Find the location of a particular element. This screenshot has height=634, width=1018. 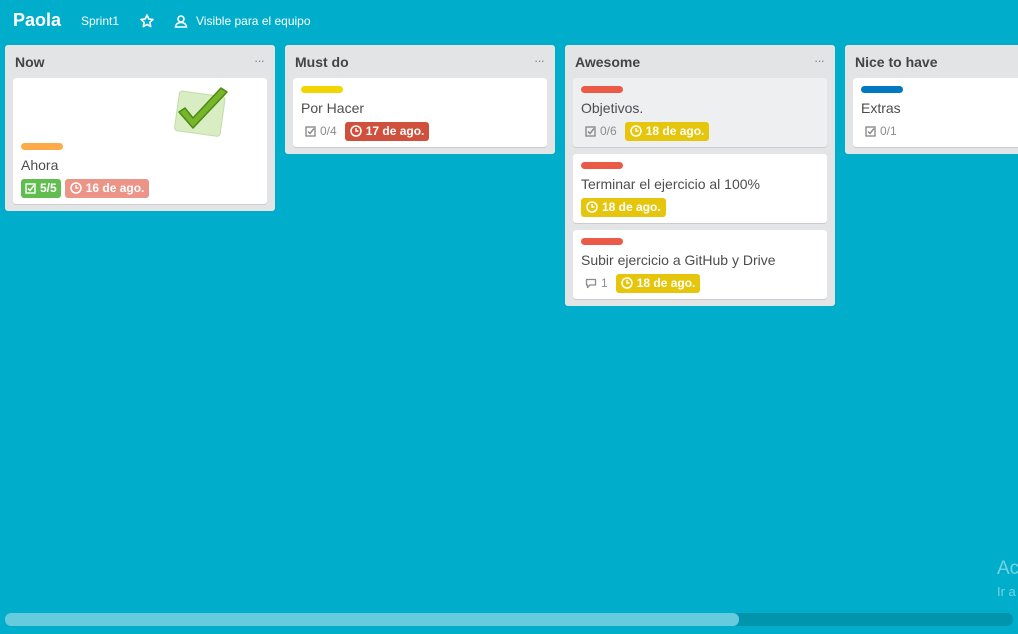

board-title: Paola is located at coordinates (37, 20).